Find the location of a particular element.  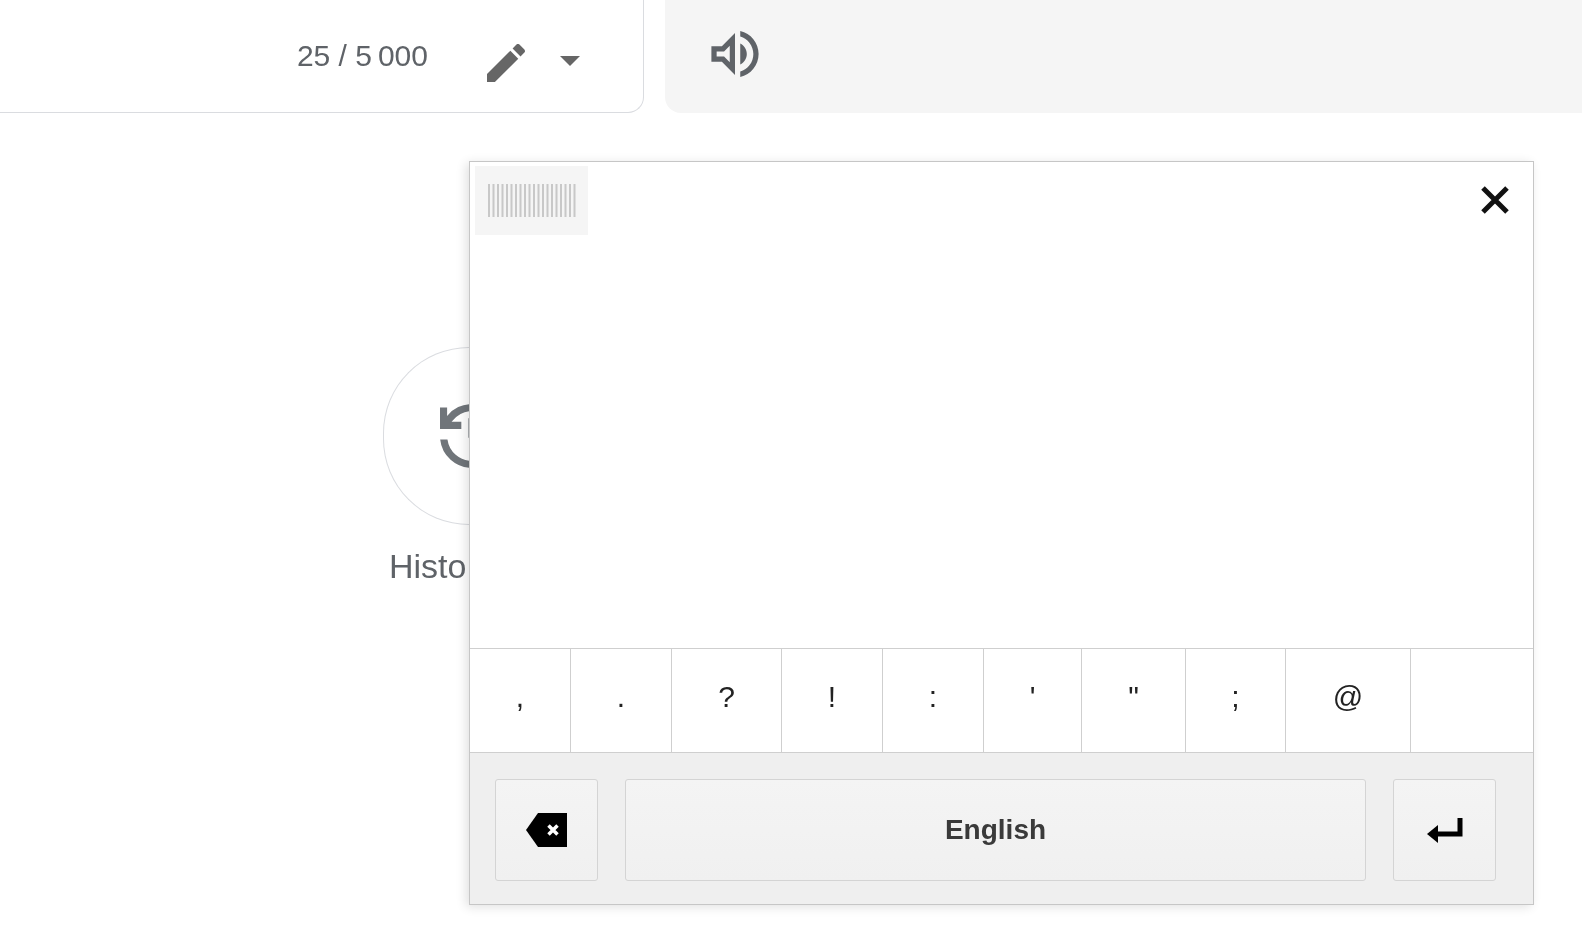

backspace-key is located at coordinates (546, 830).